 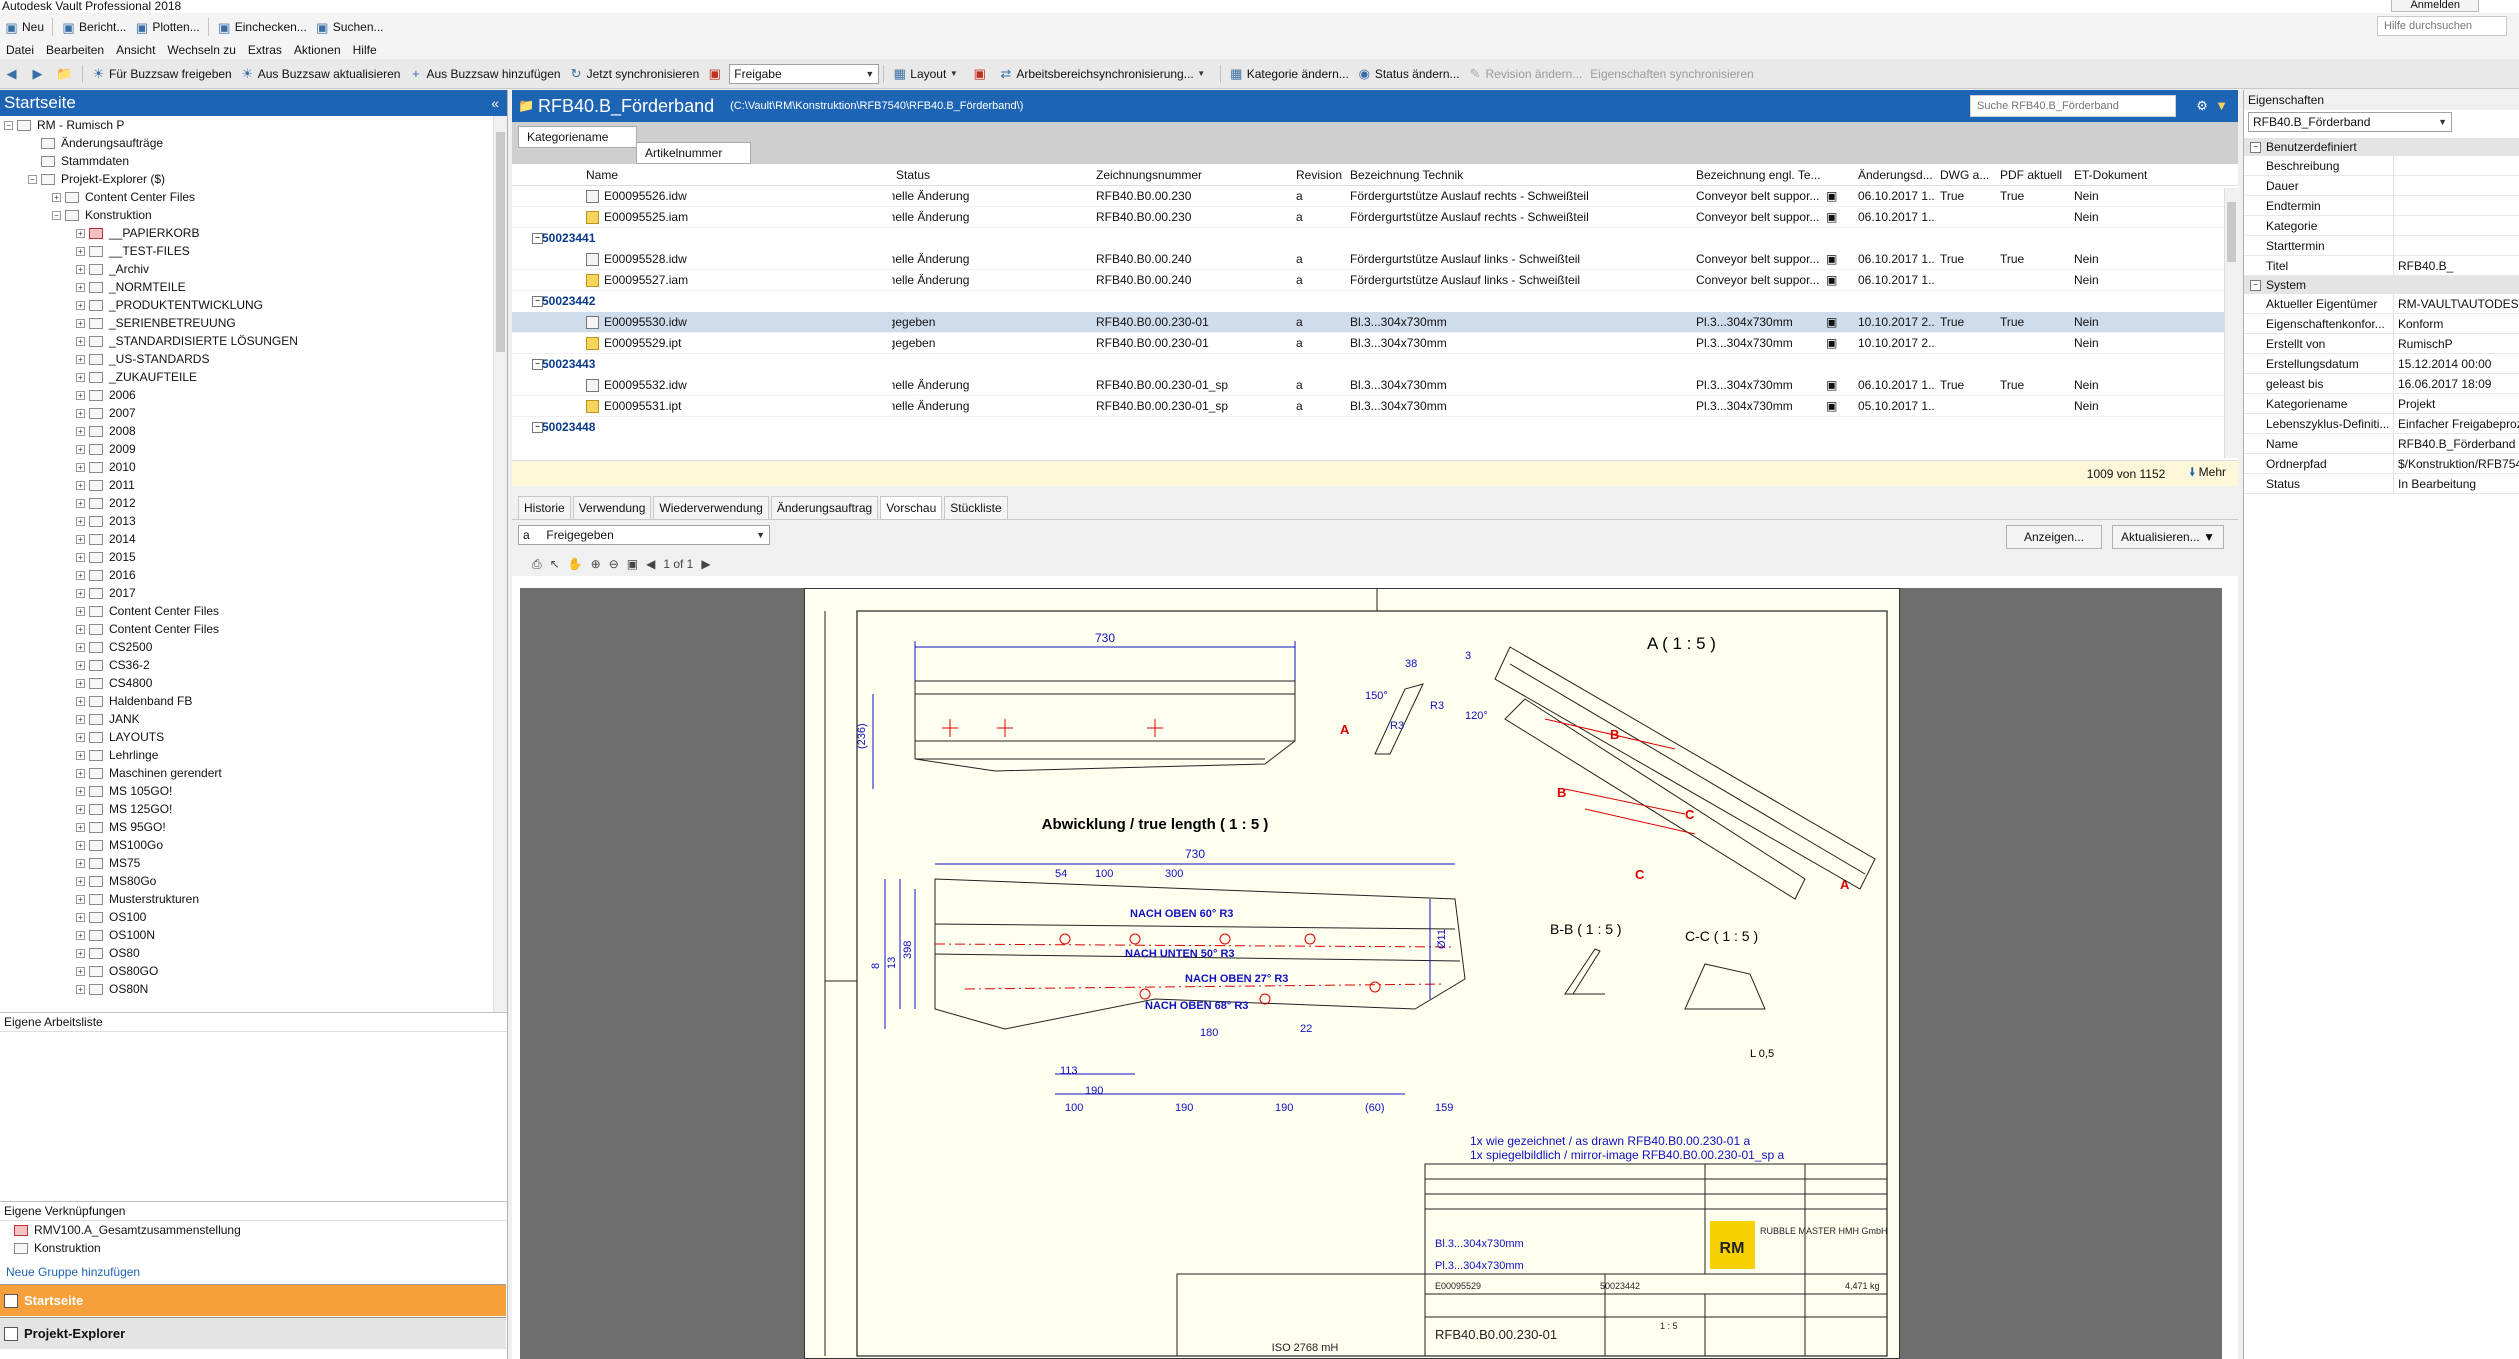 I want to click on property-row: Dauer, so click(x=2381, y=186).